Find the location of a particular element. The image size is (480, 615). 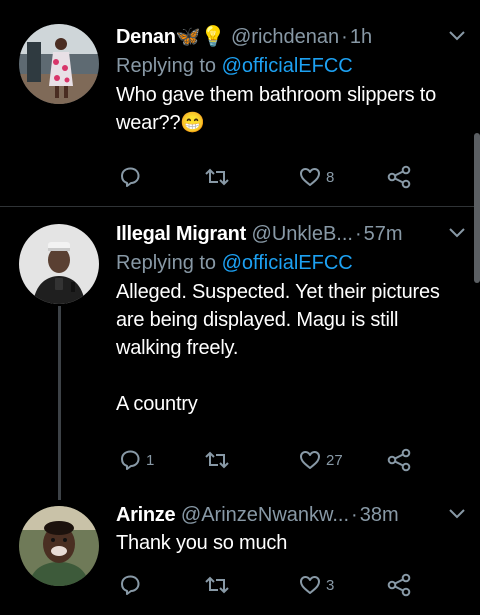

tweet-time: 1h is located at coordinates (361, 37).